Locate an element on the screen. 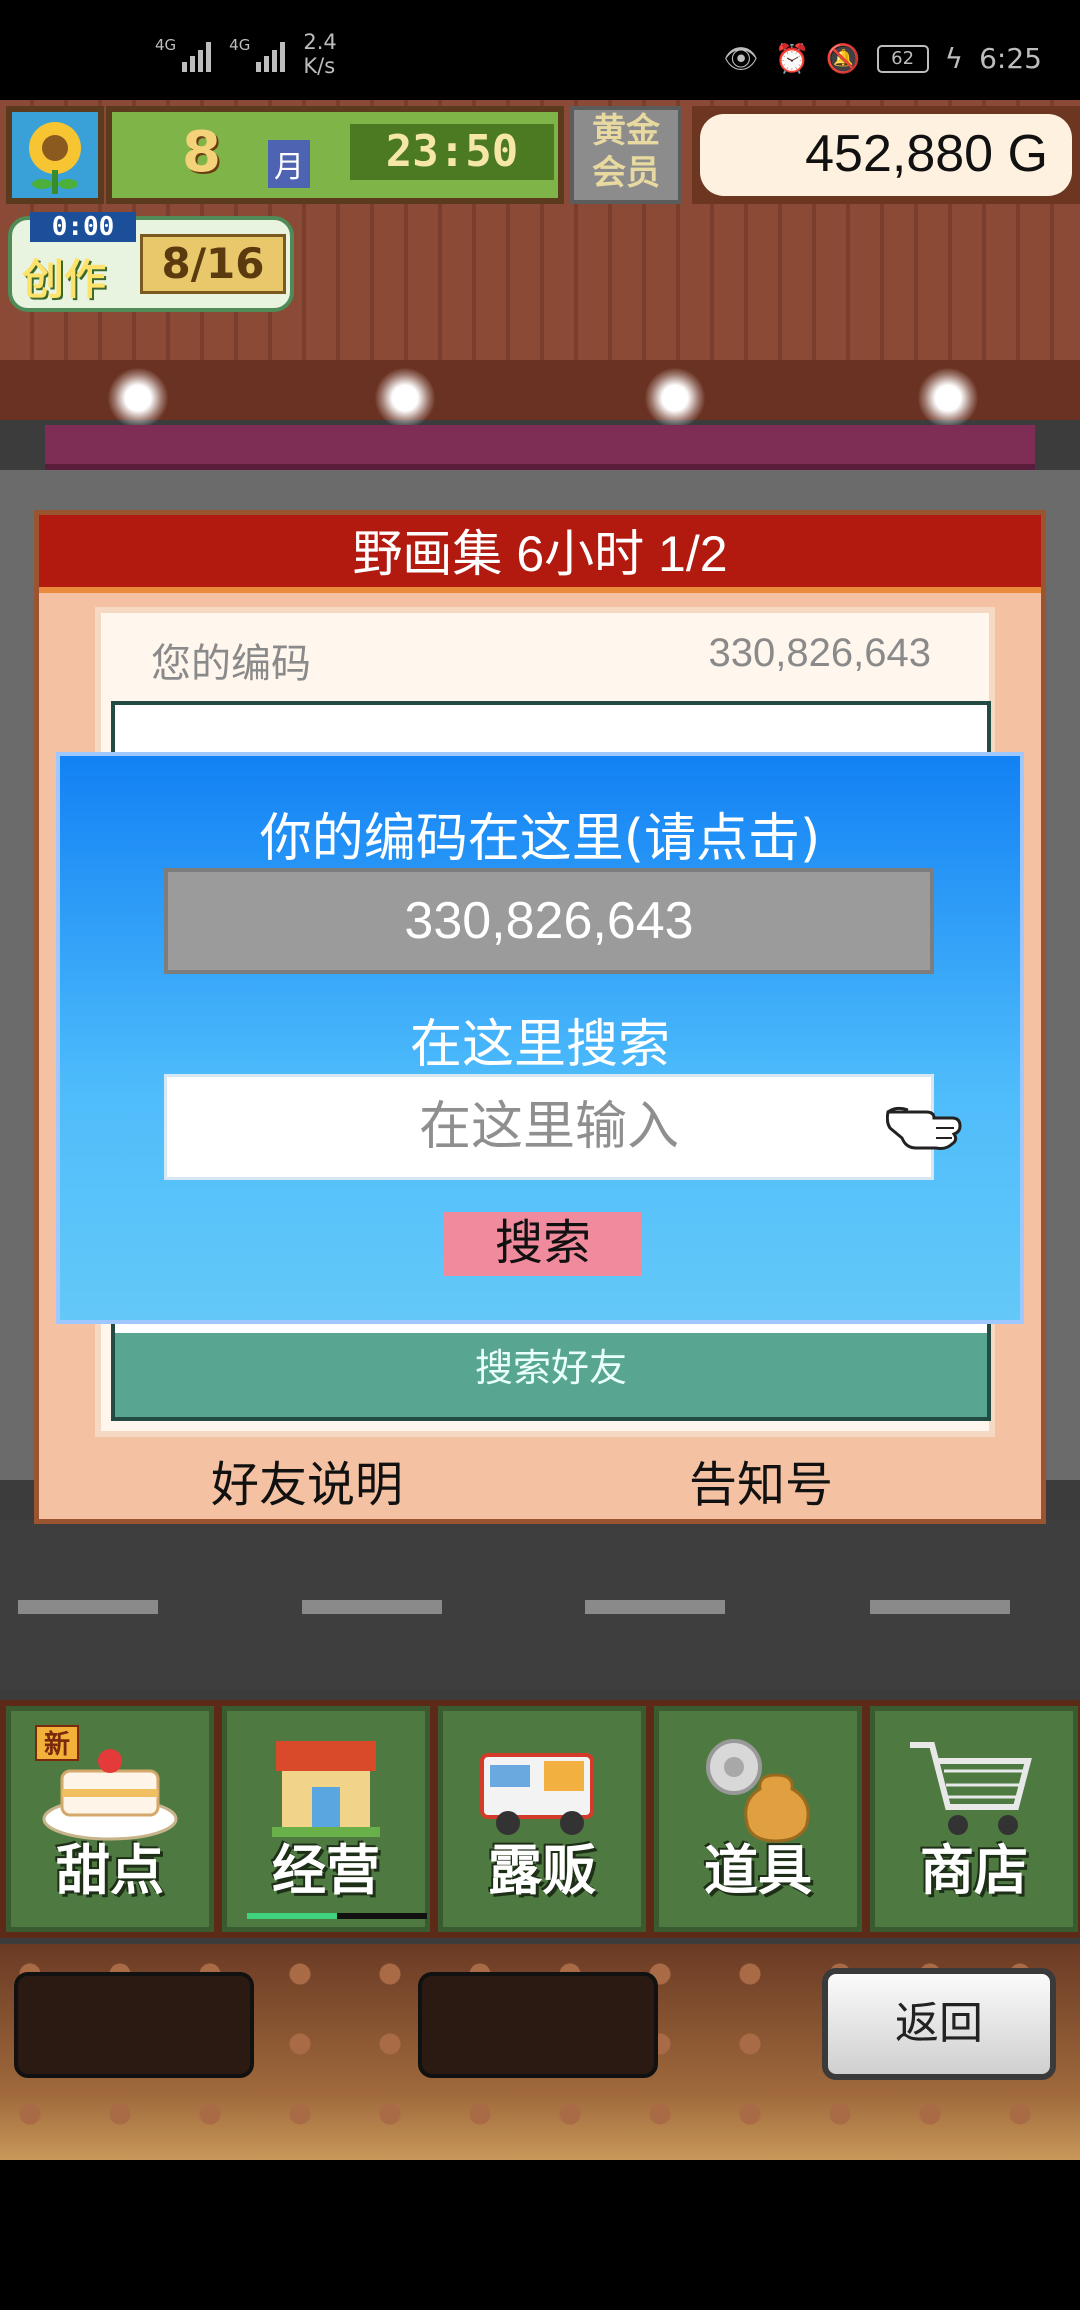 Image resolution: width=1080 pixels, height=2310 pixels. menu-item-store: 商店 is located at coordinates (974, 1819).